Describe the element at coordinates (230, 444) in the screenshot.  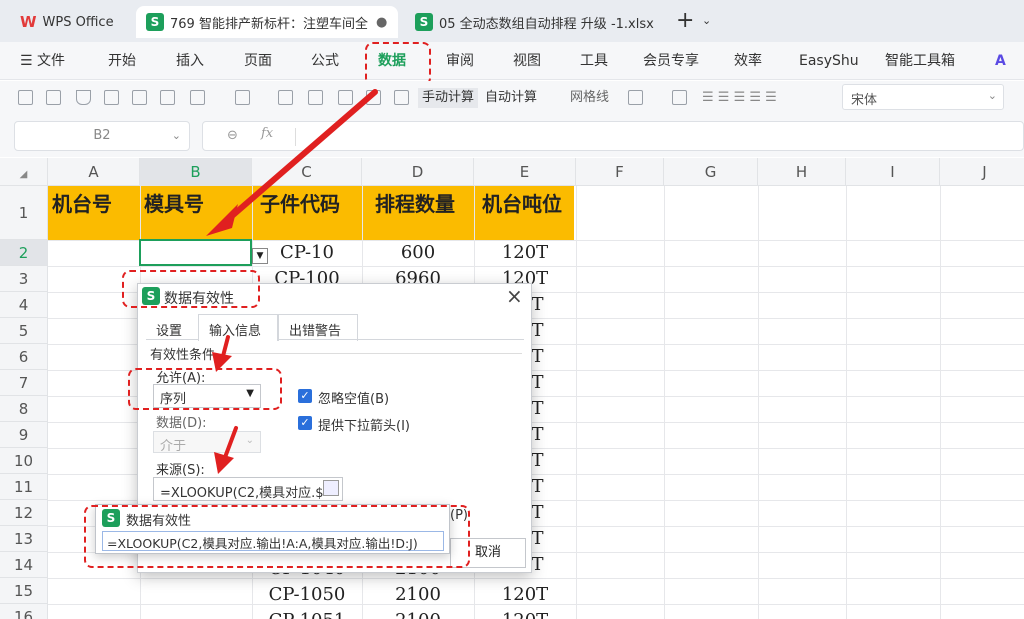
I see `annotation-arrow-to-source` at that location.